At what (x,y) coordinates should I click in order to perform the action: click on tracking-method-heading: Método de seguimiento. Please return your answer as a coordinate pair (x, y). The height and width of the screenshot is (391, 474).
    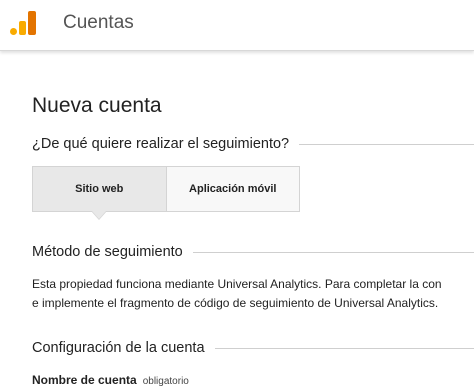
    Looking at the image, I should click on (107, 252).